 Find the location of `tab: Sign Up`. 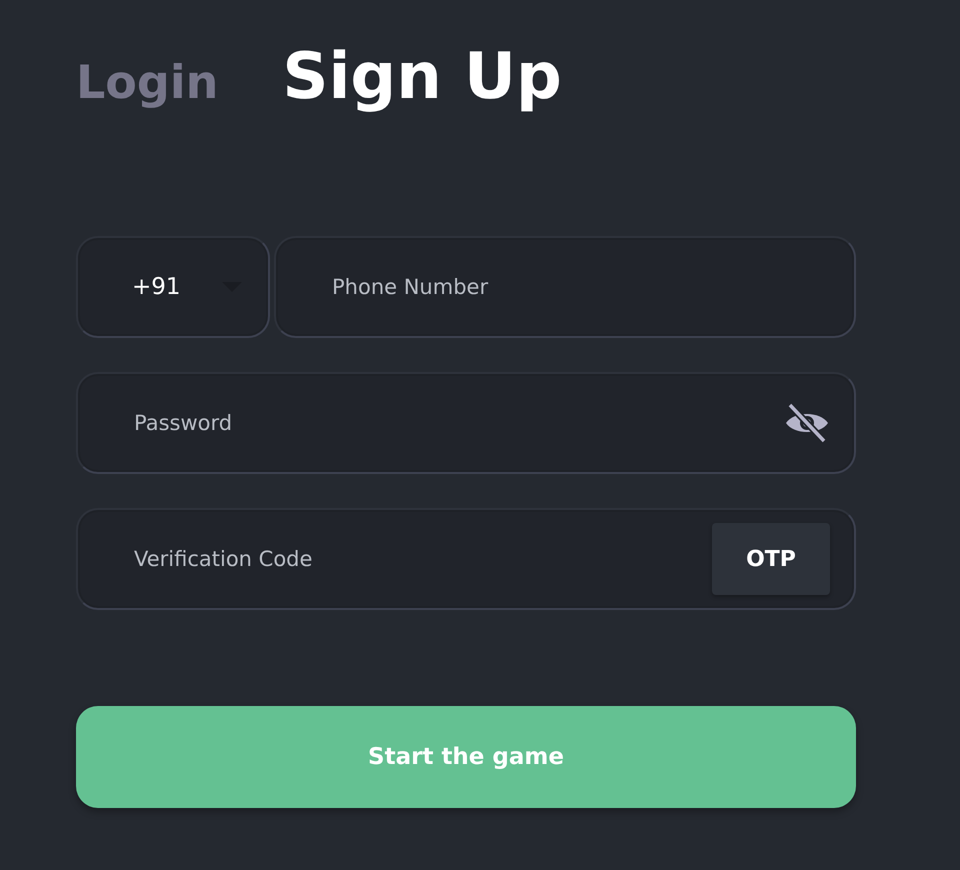

tab: Sign Up is located at coordinates (422, 77).